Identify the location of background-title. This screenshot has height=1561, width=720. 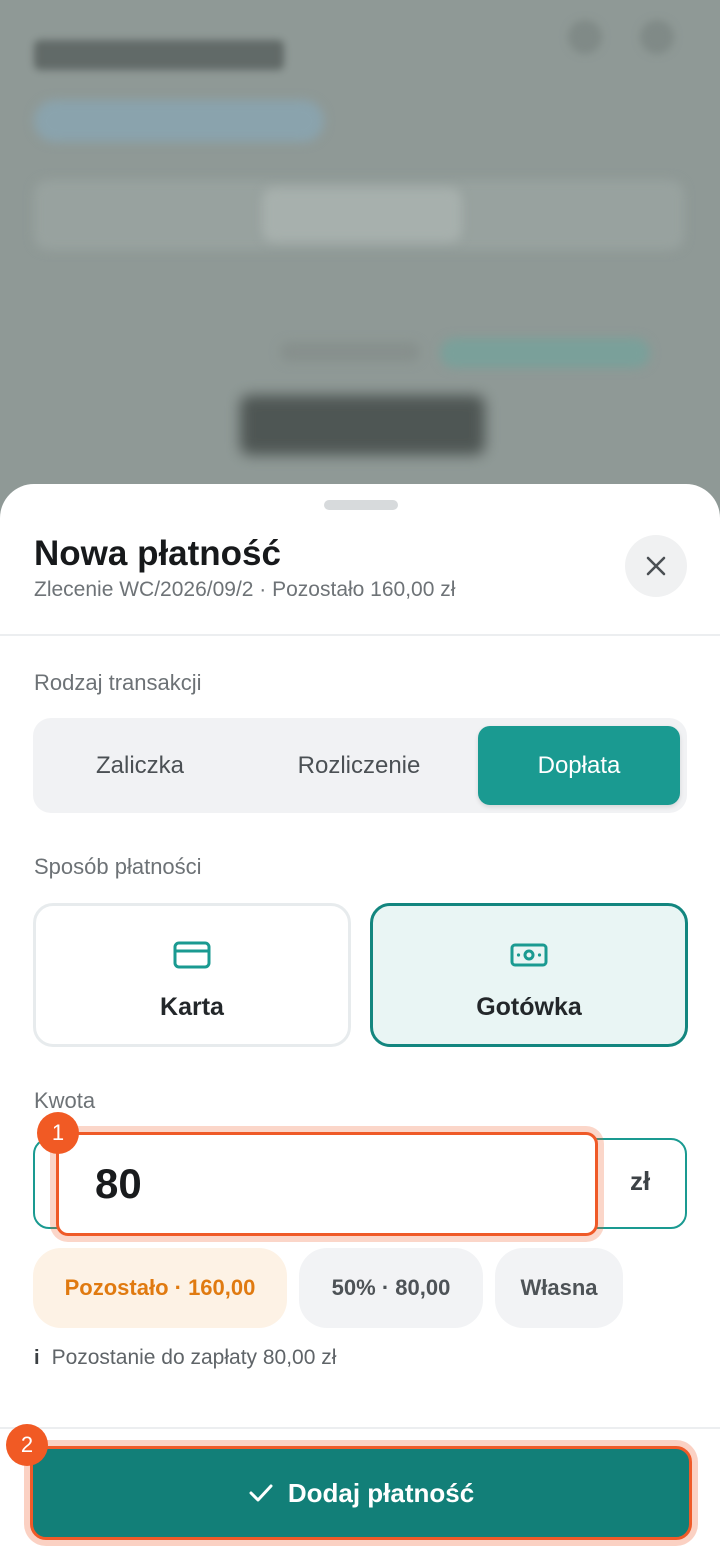
(159, 55).